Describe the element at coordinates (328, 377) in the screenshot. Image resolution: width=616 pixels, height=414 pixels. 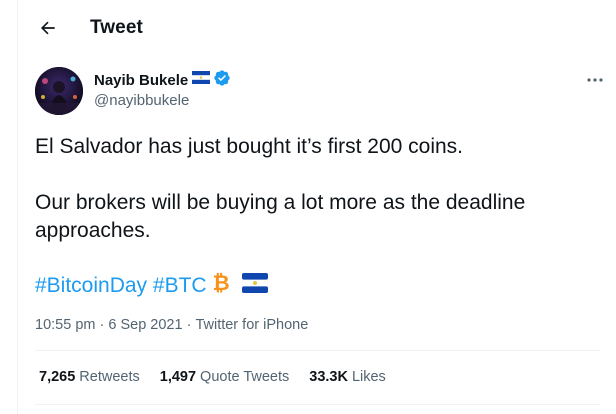
I see `likes-count: 33.3K` at that location.